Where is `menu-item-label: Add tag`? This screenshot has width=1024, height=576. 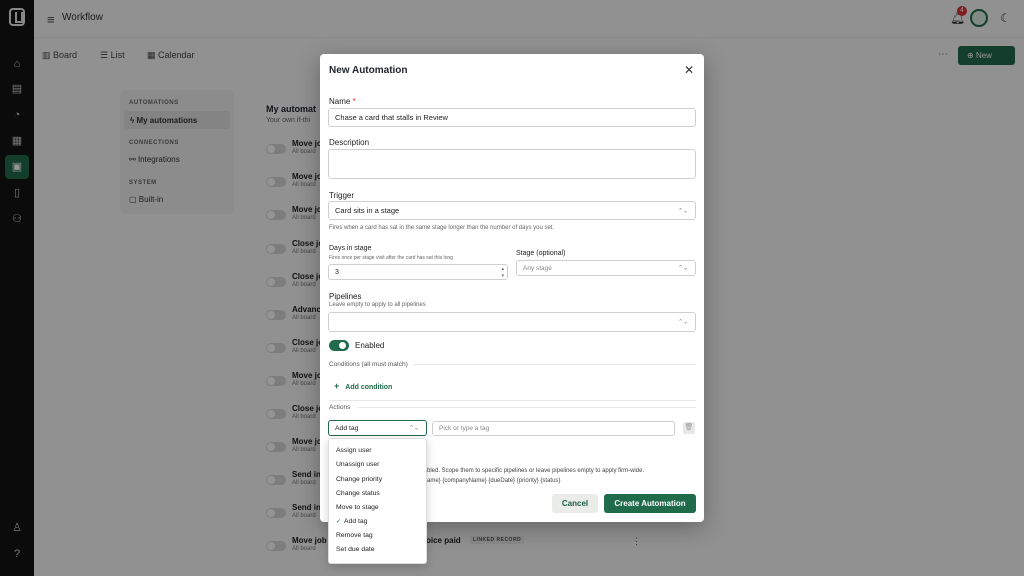 menu-item-label: Add tag is located at coordinates (356, 521).